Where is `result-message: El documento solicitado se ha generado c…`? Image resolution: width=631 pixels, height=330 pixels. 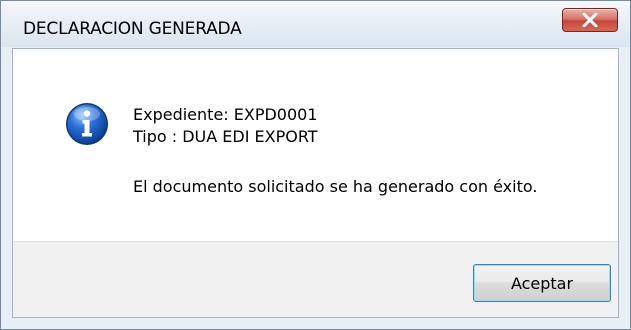 result-message: El documento solicitado se ha generado c… is located at coordinates (335, 186).